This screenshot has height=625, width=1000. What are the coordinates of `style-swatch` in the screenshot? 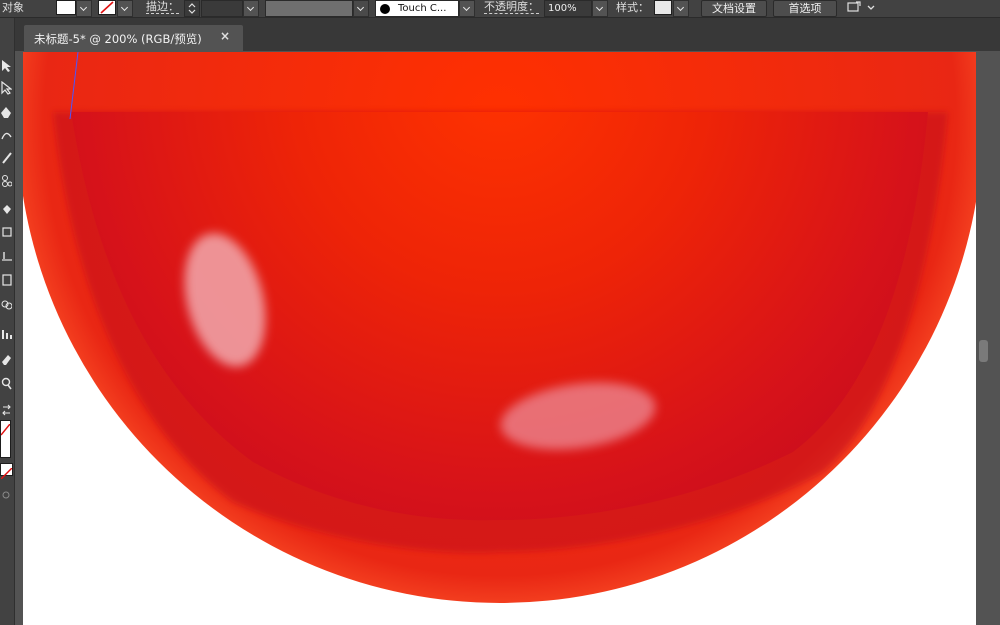 It's located at (663, 7).